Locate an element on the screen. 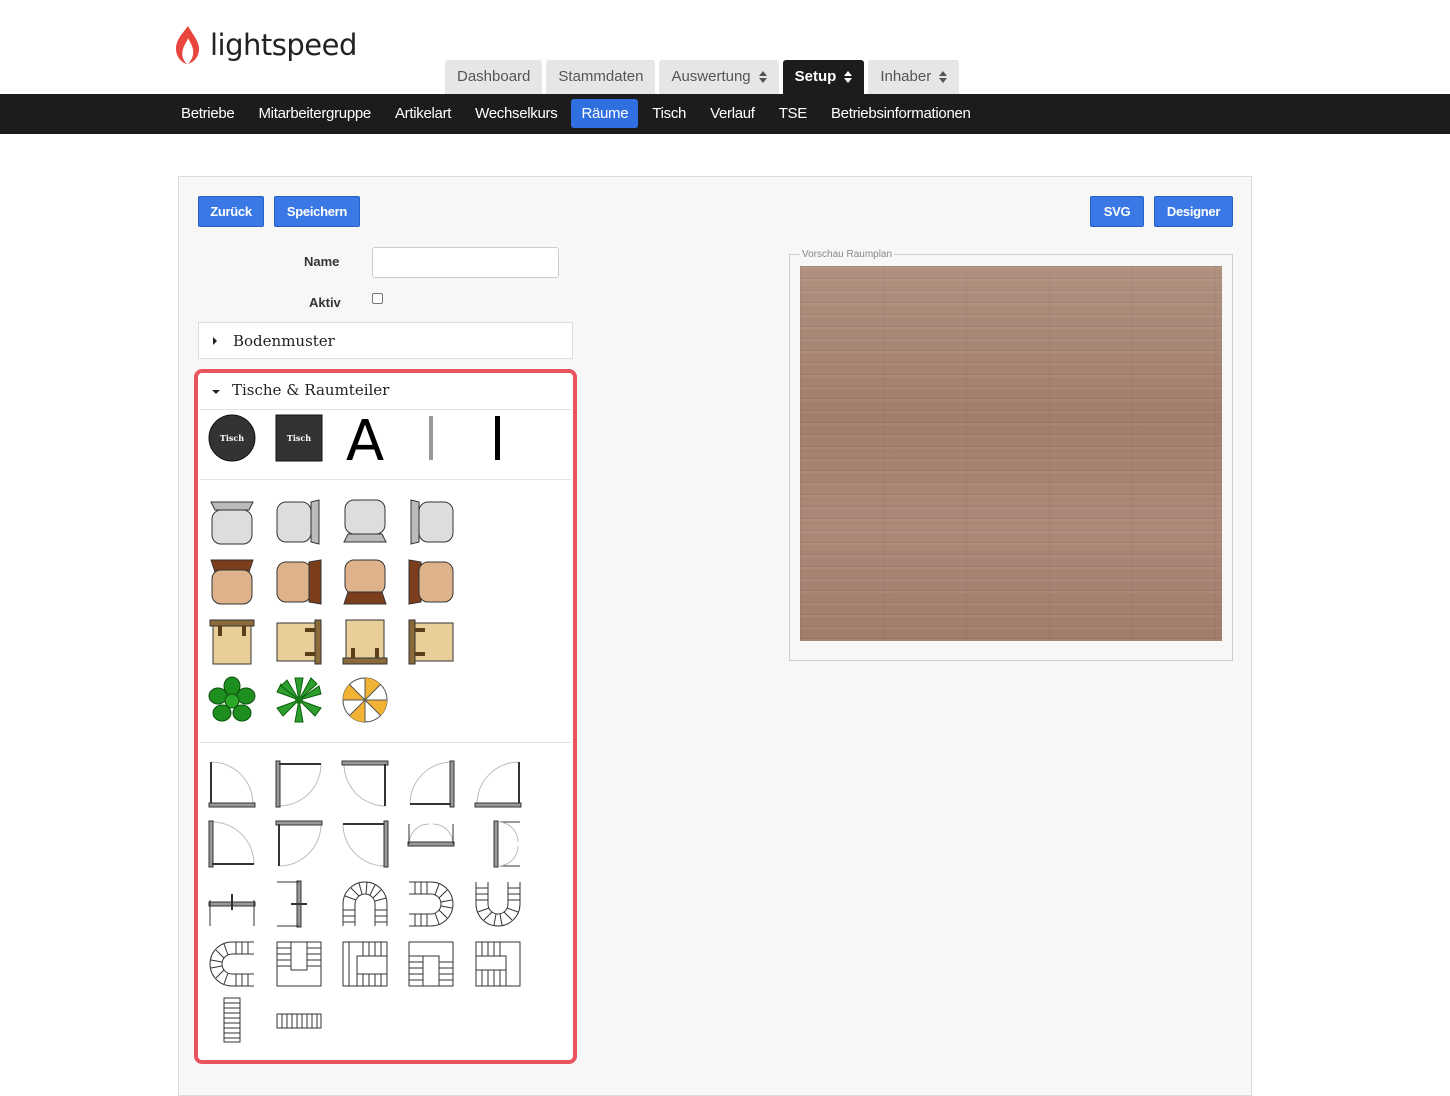 This screenshot has height=1096, width=1450. active-checkbox is located at coordinates (377, 298).